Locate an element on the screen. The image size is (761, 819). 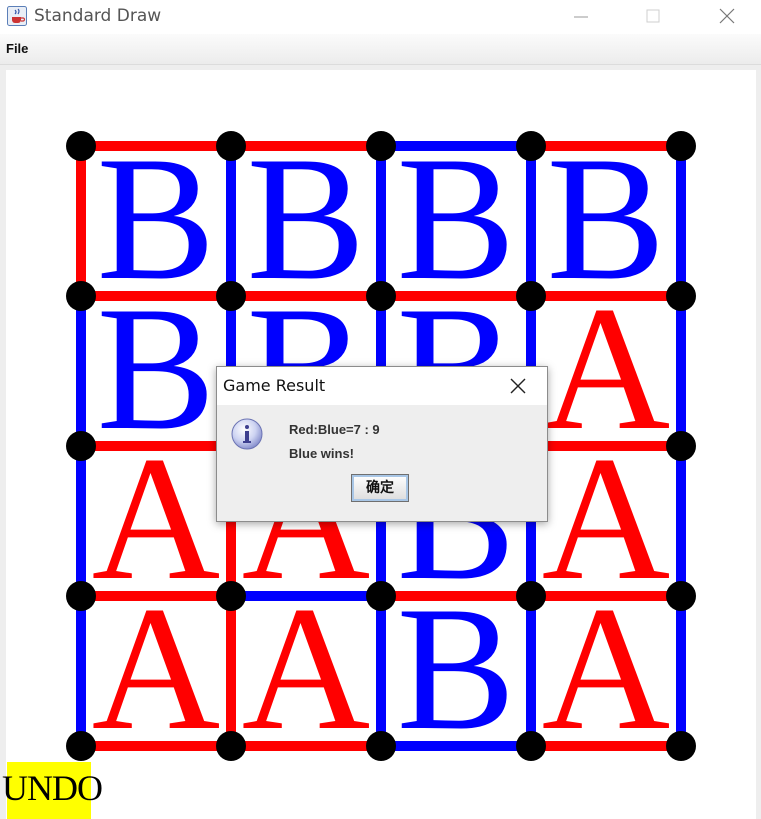
menu-file: File is located at coordinates (17, 48).